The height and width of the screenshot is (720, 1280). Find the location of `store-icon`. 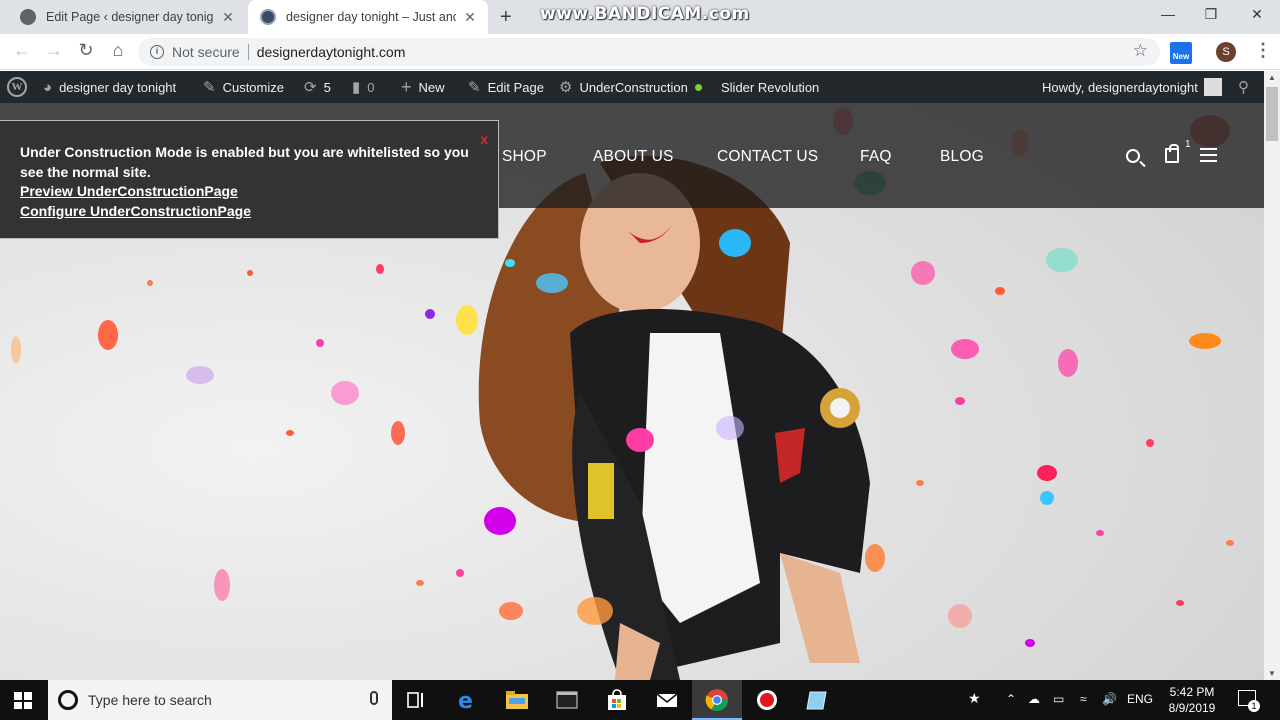

store-icon is located at coordinates (617, 700).